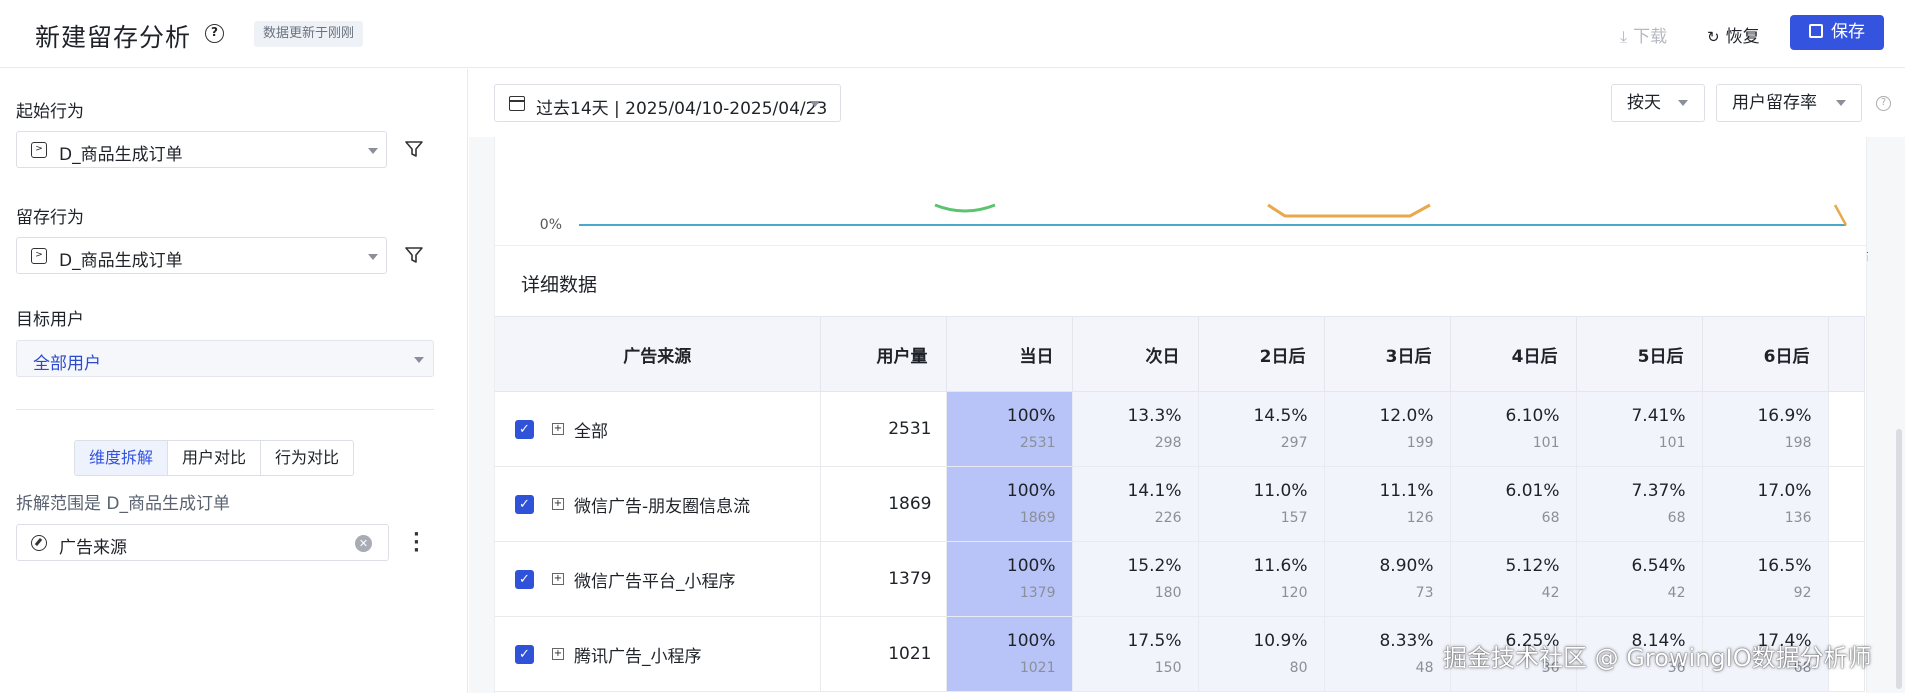 This screenshot has height=693, width=1905. I want to click on user-count-cell: 1869, so click(883, 504).